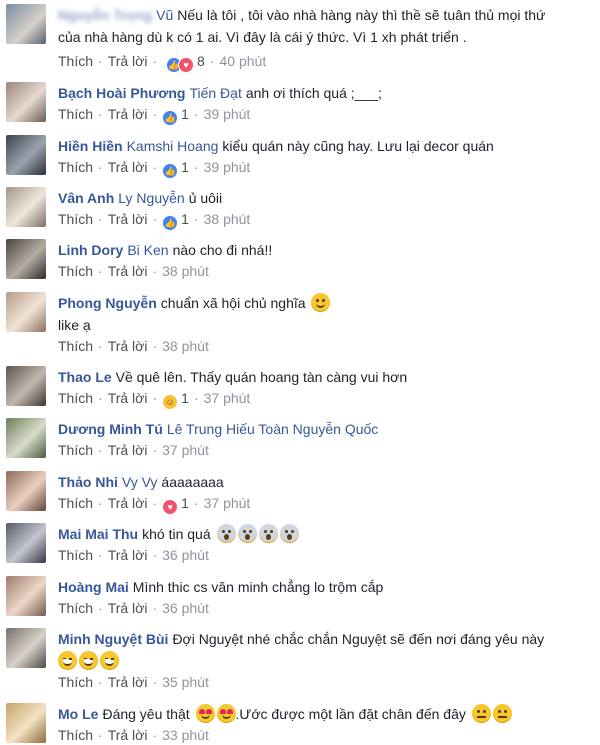  What do you see at coordinates (90, 146) in the screenshot?
I see `comment-author: Hiền Hiền` at bounding box center [90, 146].